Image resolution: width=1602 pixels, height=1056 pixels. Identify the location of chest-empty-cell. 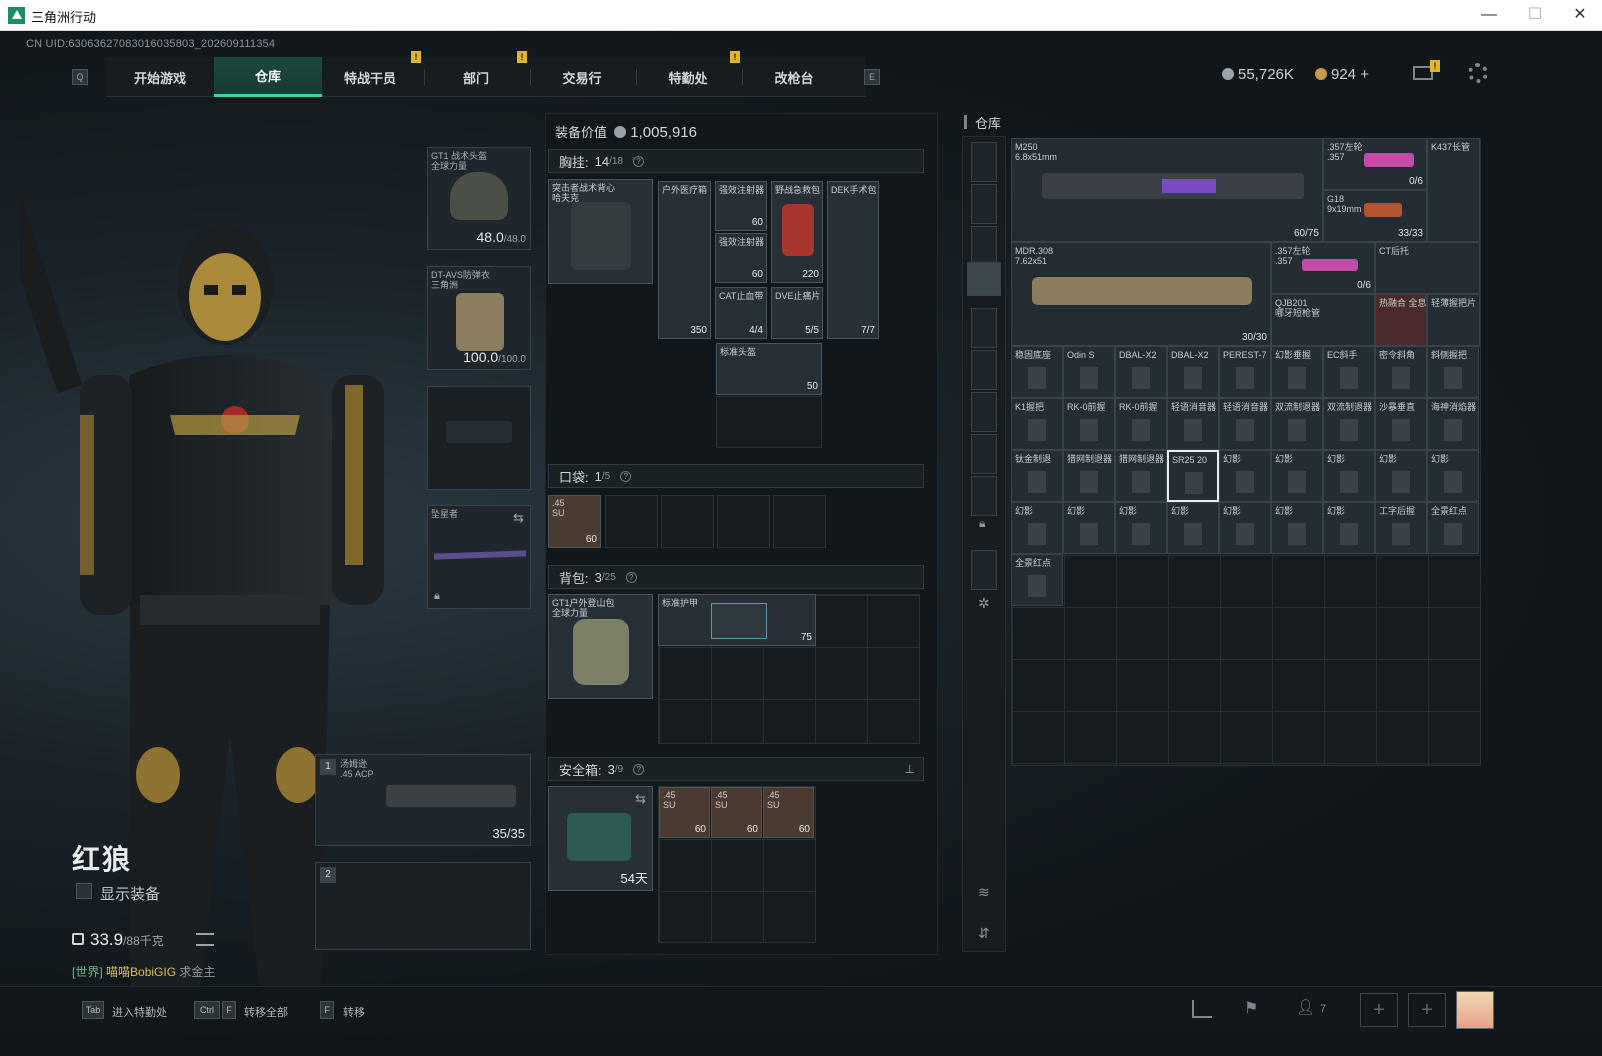
(769, 422).